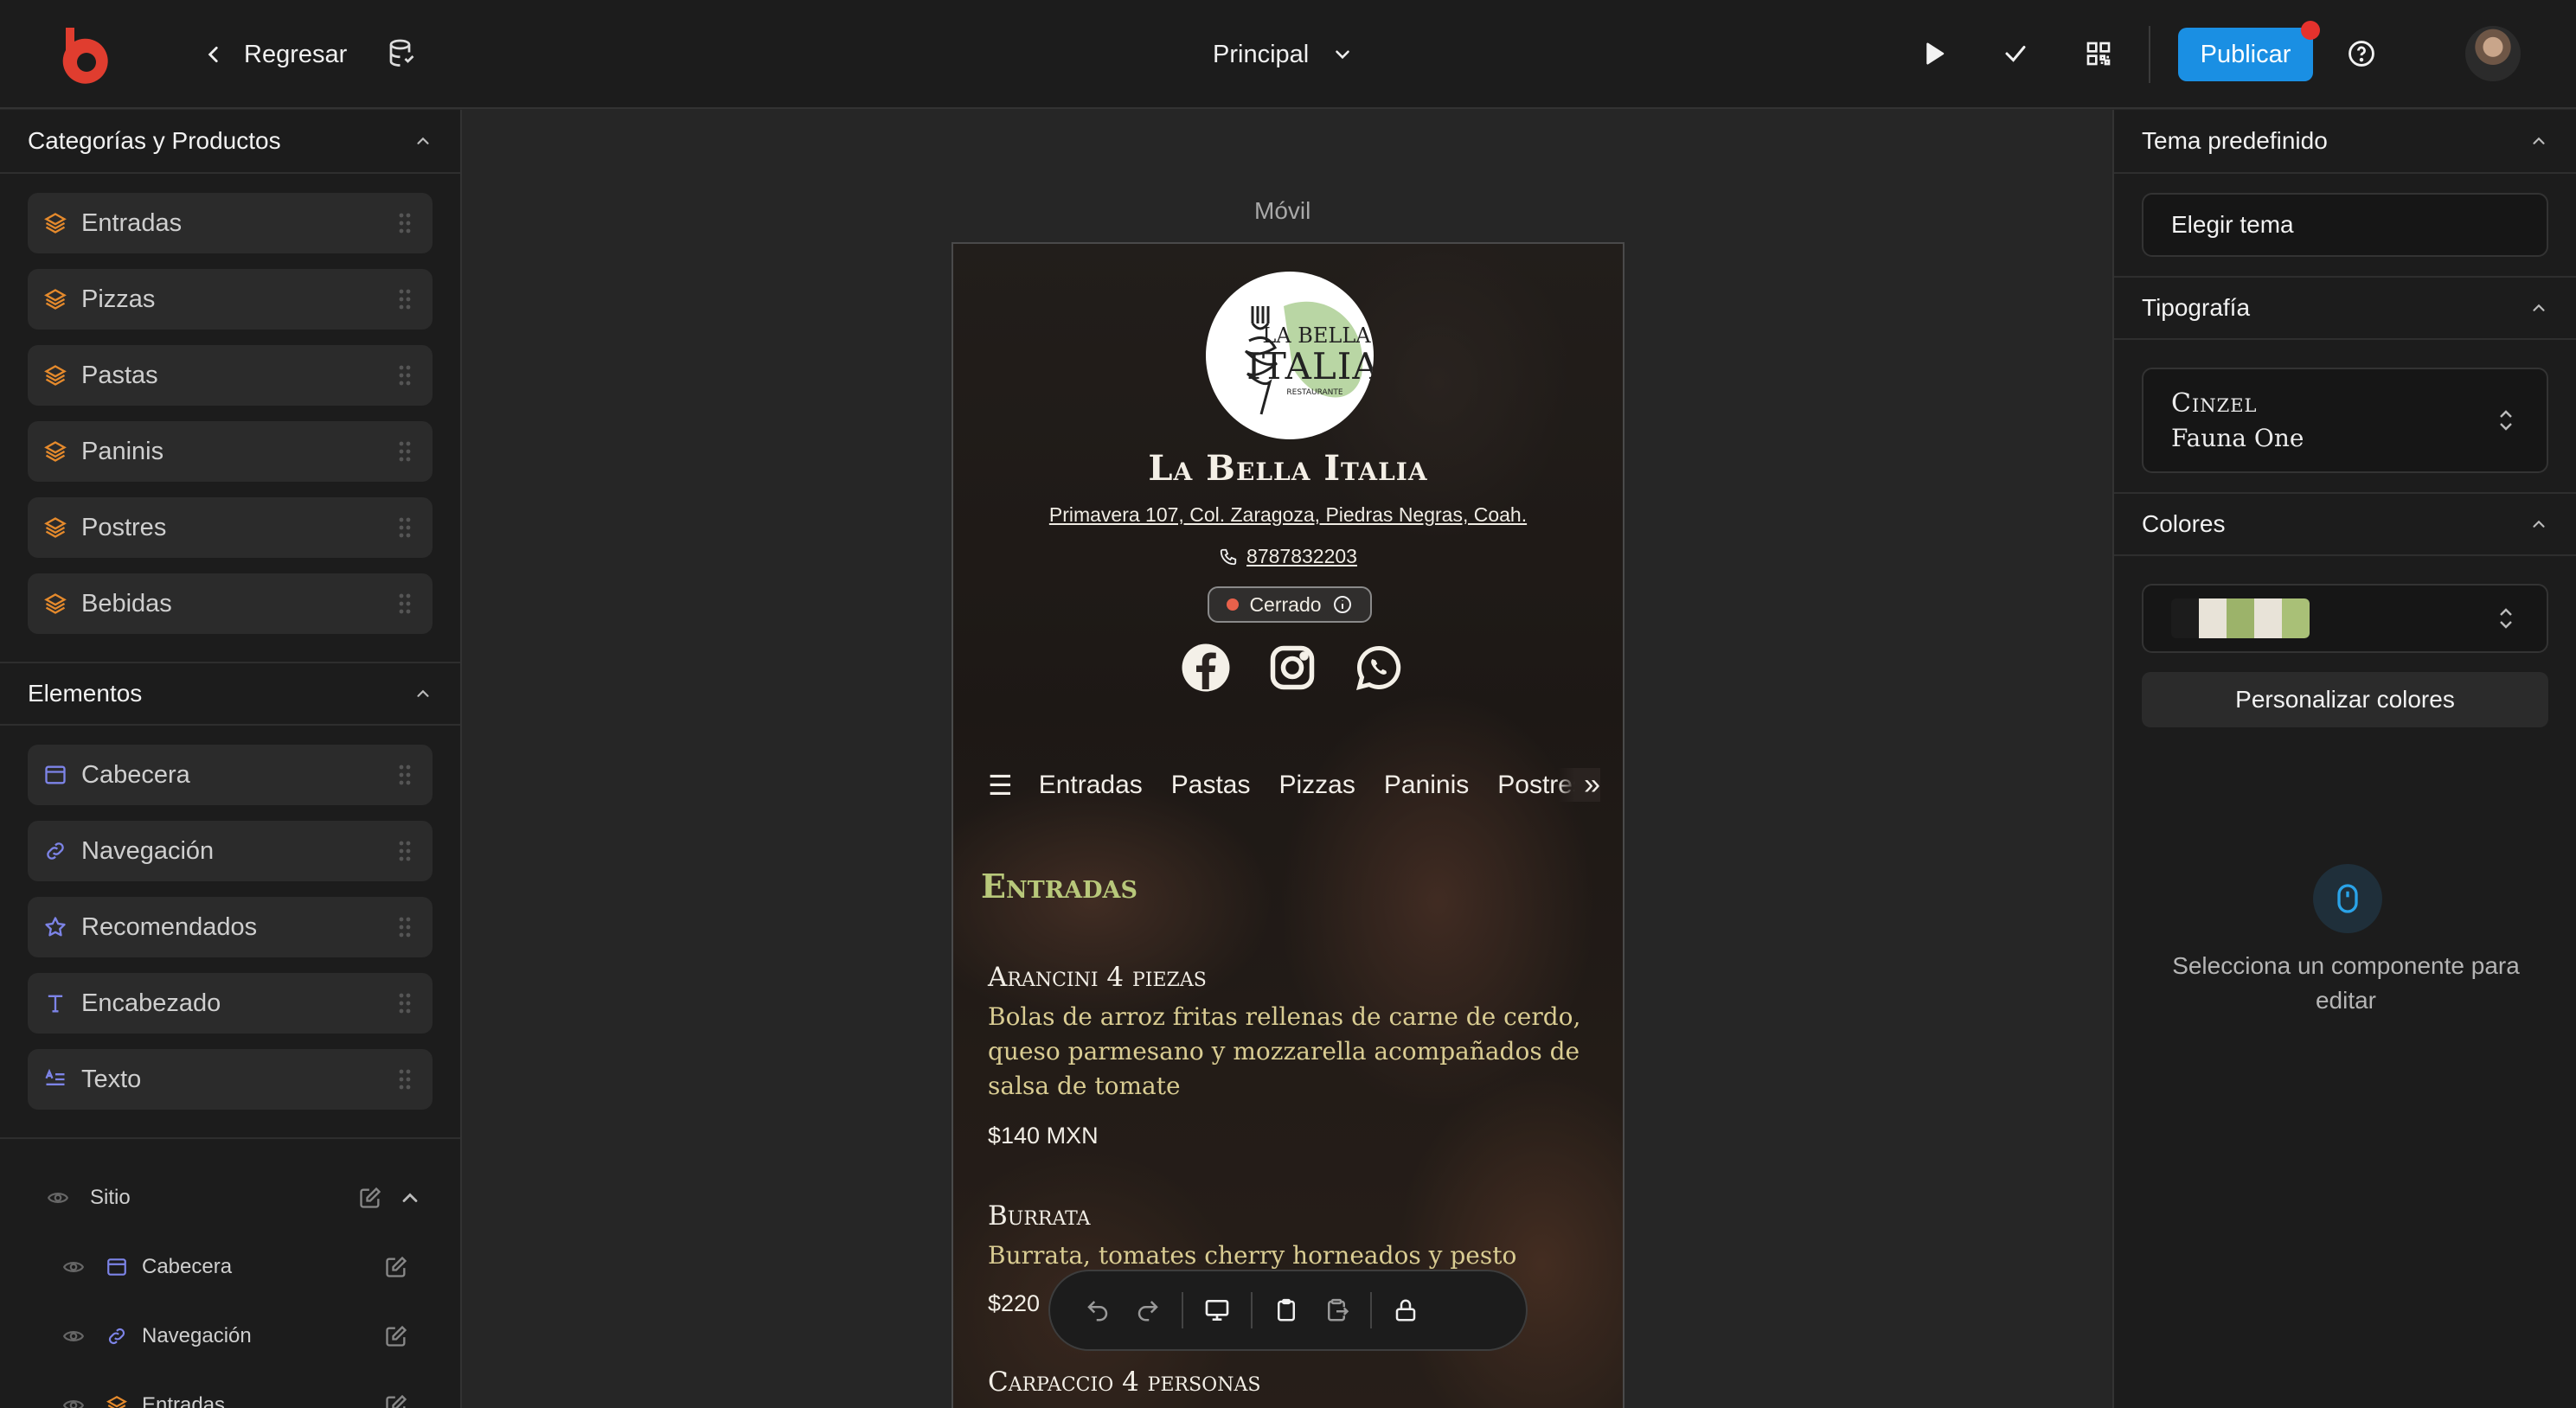  Describe the element at coordinates (1379, 668) in the screenshot. I see `whatsapp-icon` at that location.